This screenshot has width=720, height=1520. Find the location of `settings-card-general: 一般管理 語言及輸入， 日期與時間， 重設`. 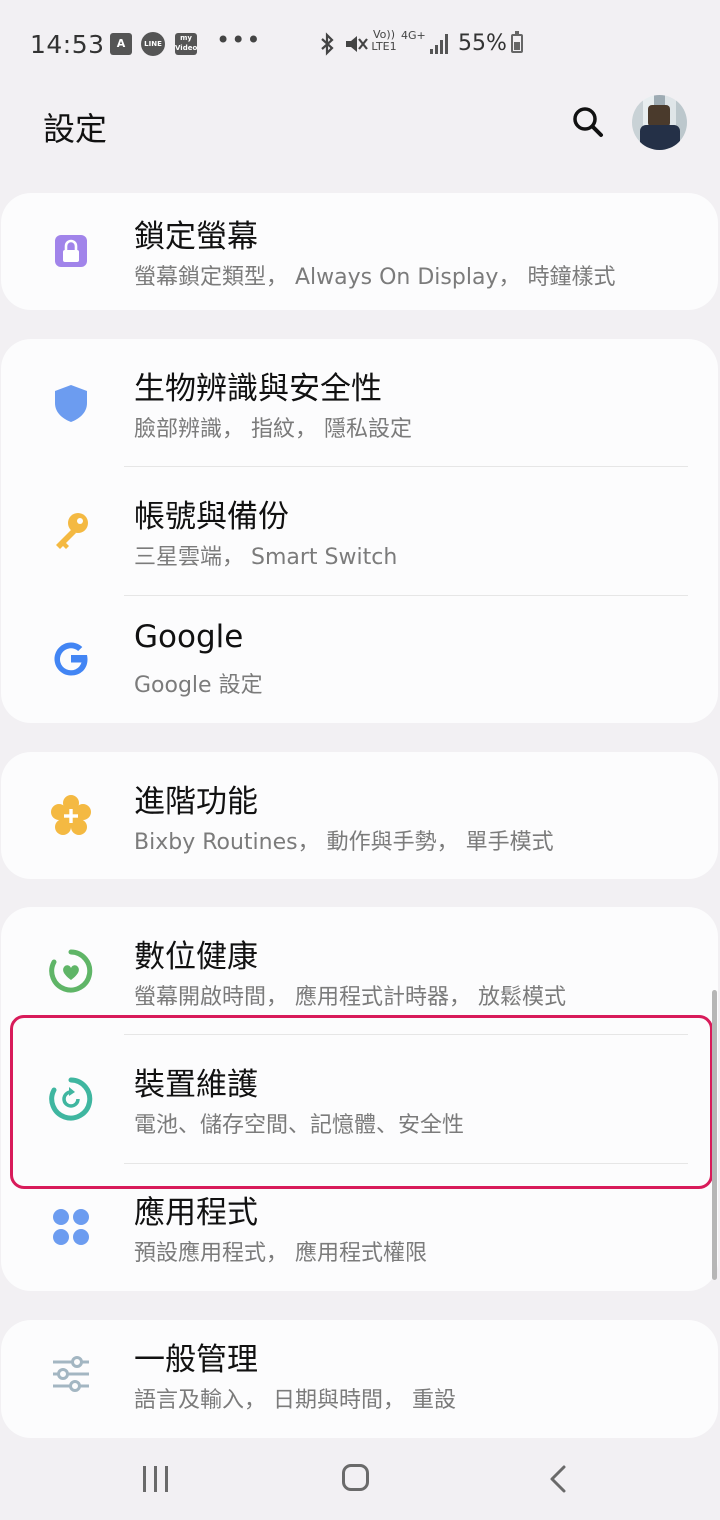

settings-card-general: 一般管理 語言及輸入， 日期與時間， 重設 is located at coordinates (359, 1379).